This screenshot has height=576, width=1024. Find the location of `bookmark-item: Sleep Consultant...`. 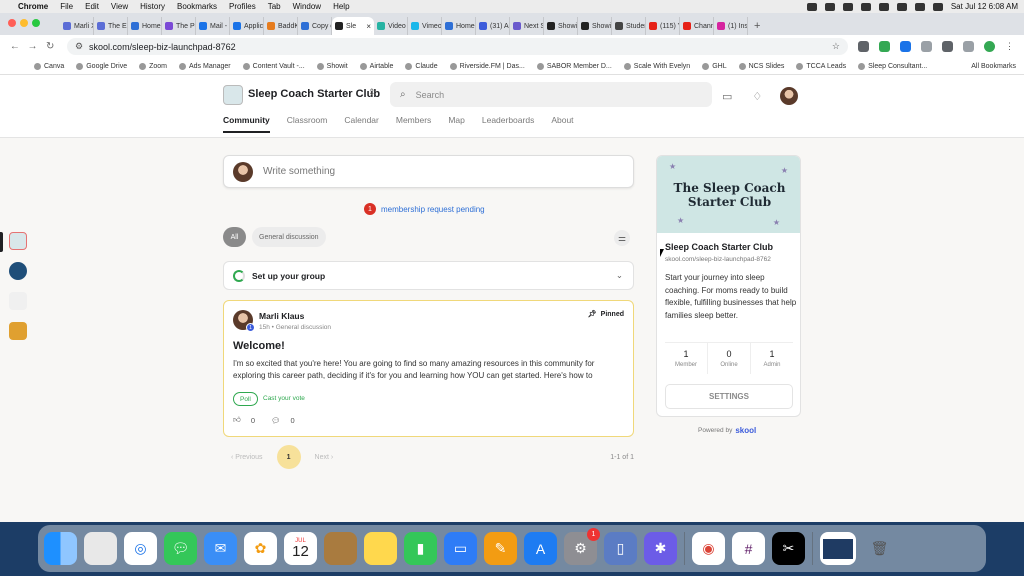

bookmark-item: Sleep Consultant... is located at coordinates (892, 66).